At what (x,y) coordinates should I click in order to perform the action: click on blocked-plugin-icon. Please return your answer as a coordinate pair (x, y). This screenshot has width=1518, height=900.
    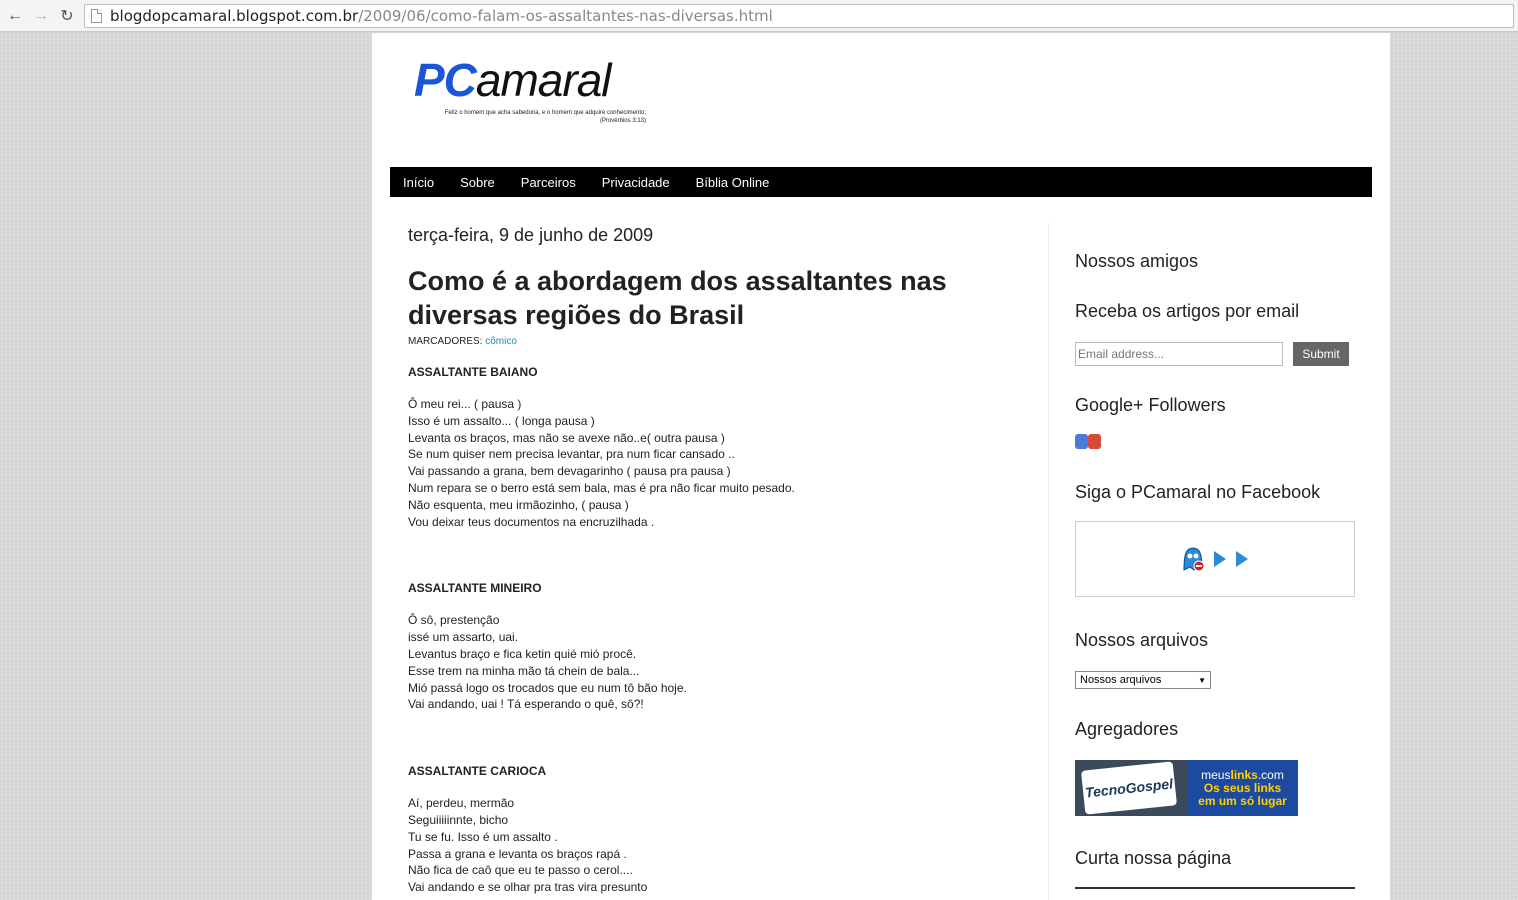
    Looking at the image, I should click on (1194, 559).